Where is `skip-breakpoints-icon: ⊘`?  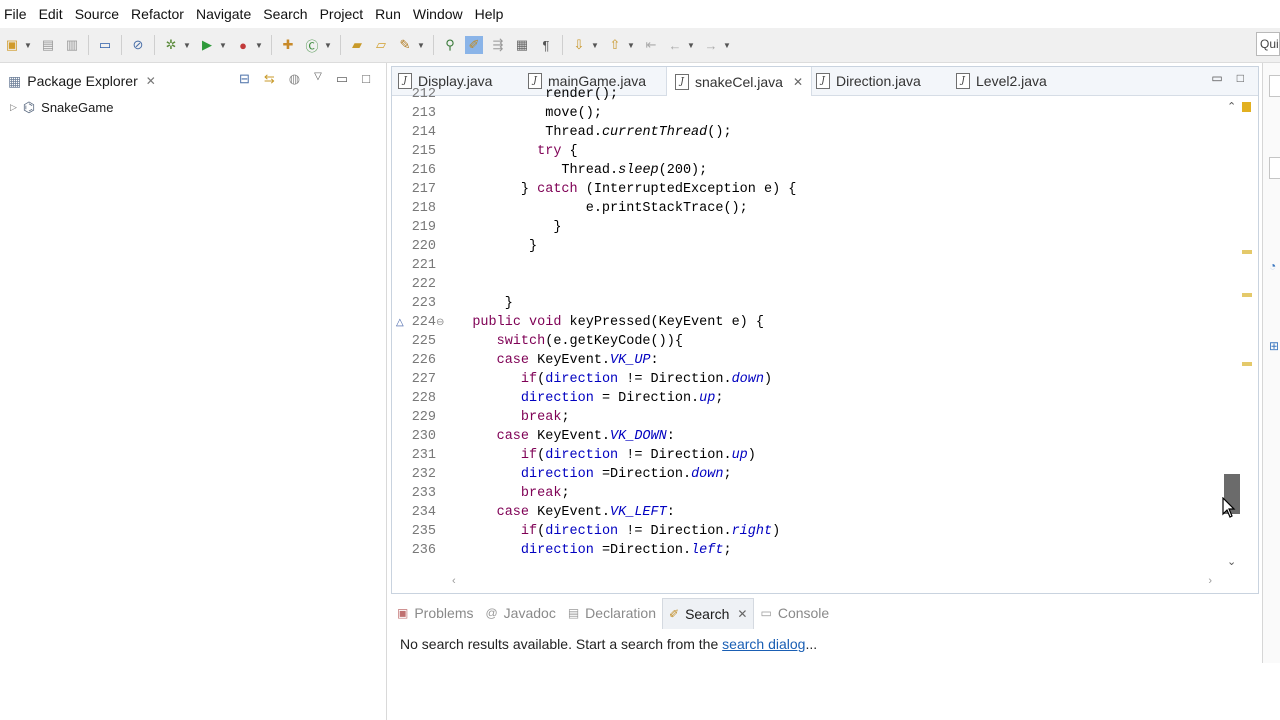
skip-breakpoints-icon: ⊘ is located at coordinates (138, 45).